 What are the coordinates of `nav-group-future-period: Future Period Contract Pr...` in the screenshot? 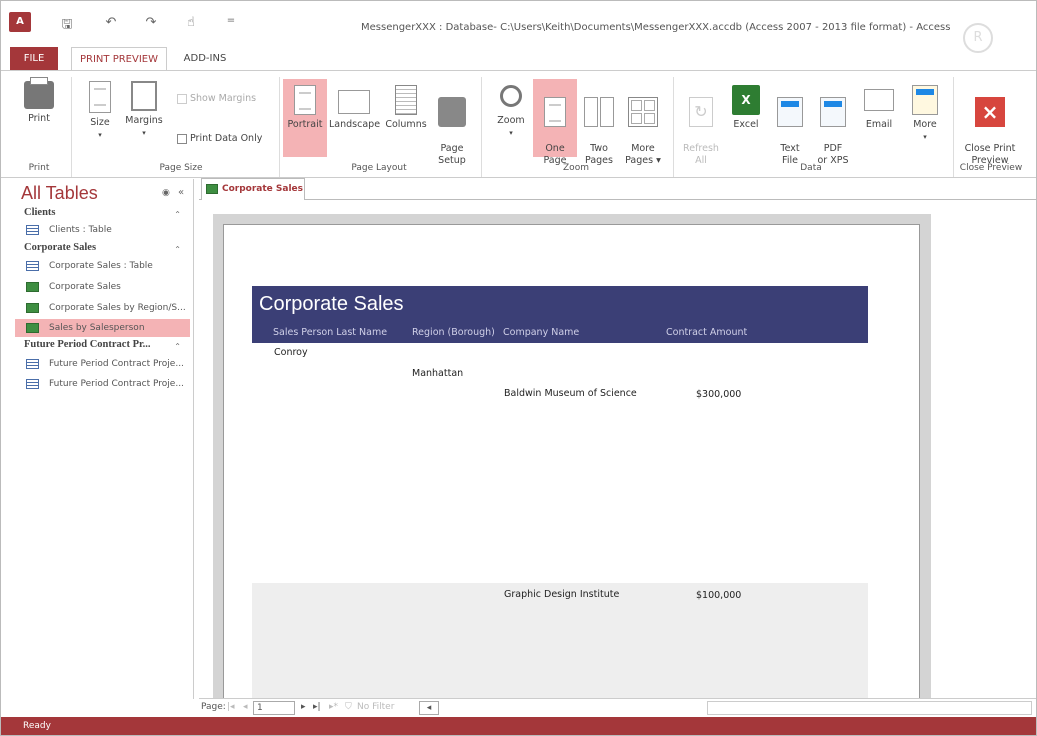 It's located at (87, 344).